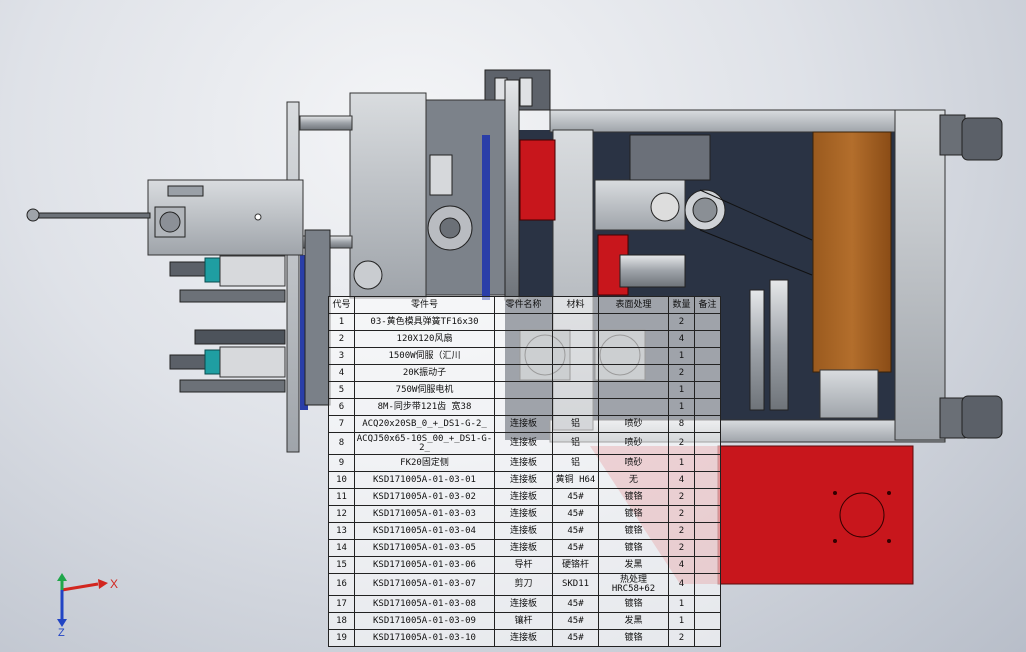 The width and height of the screenshot is (1026, 652). What do you see at coordinates (114, 584) in the screenshot?
I see `x-axis-label: X` at bounding box center [114, 584].